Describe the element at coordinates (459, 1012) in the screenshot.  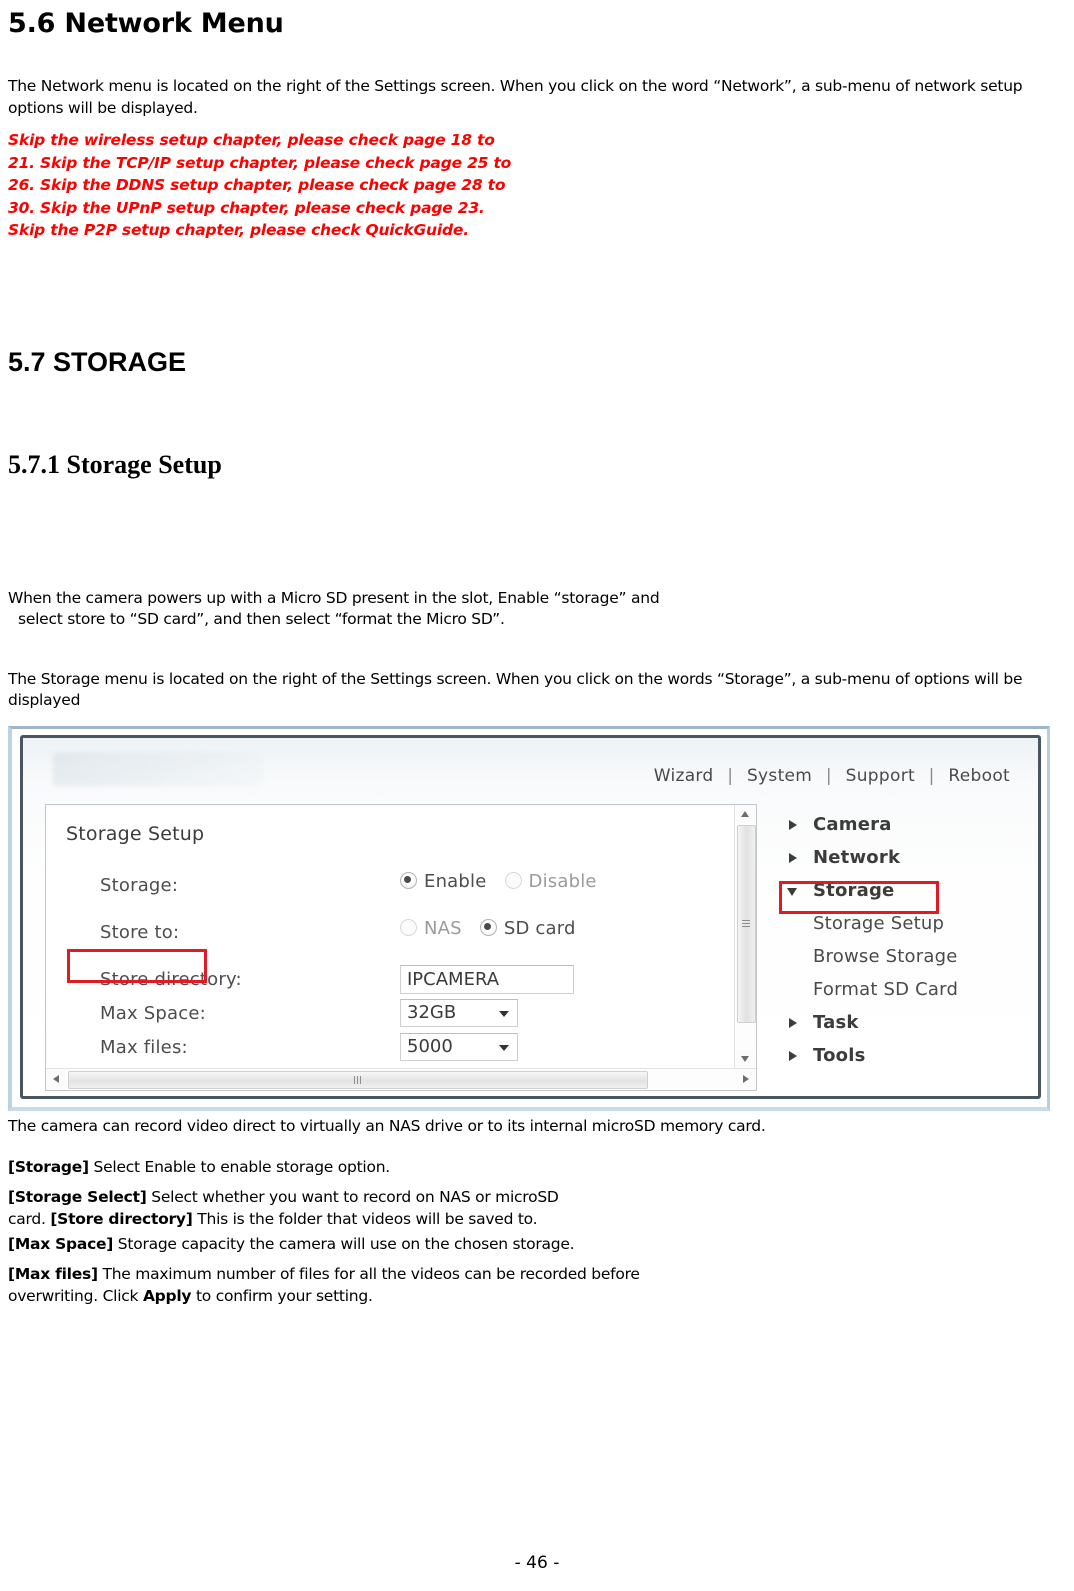
I see `select-max-space: 32GB` at that location.